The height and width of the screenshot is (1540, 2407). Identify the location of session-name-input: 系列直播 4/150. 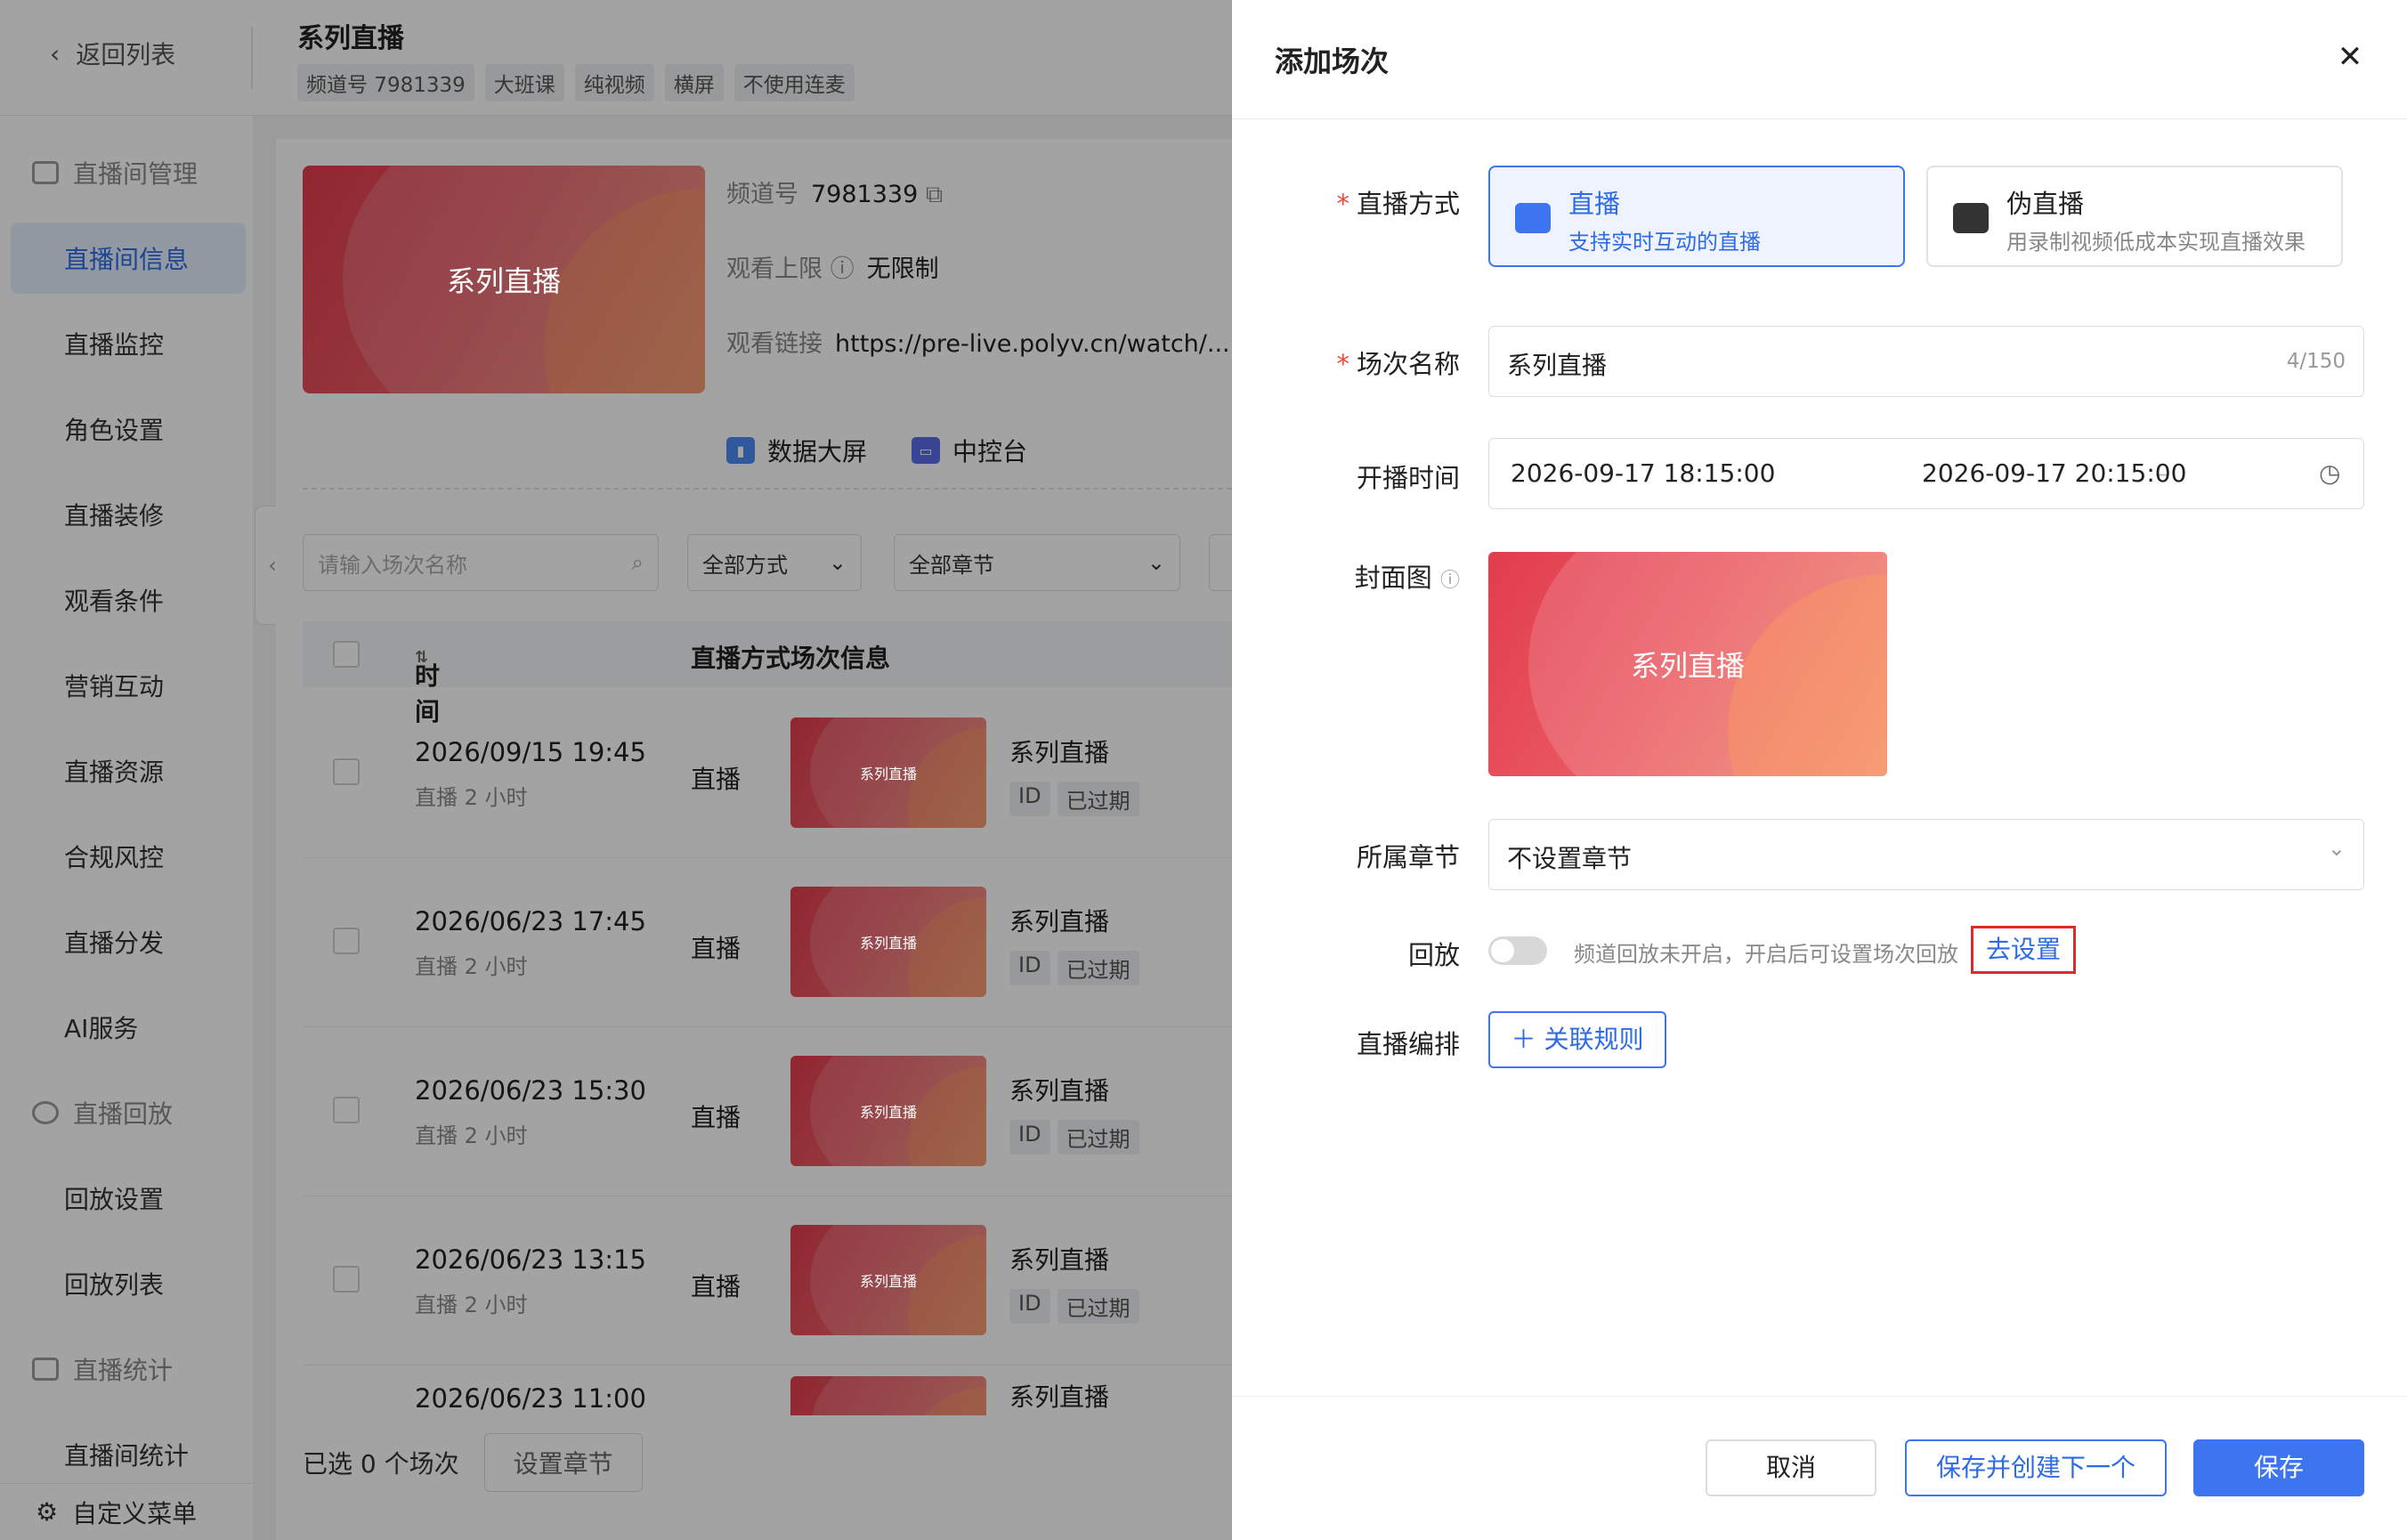
(1926, 361).